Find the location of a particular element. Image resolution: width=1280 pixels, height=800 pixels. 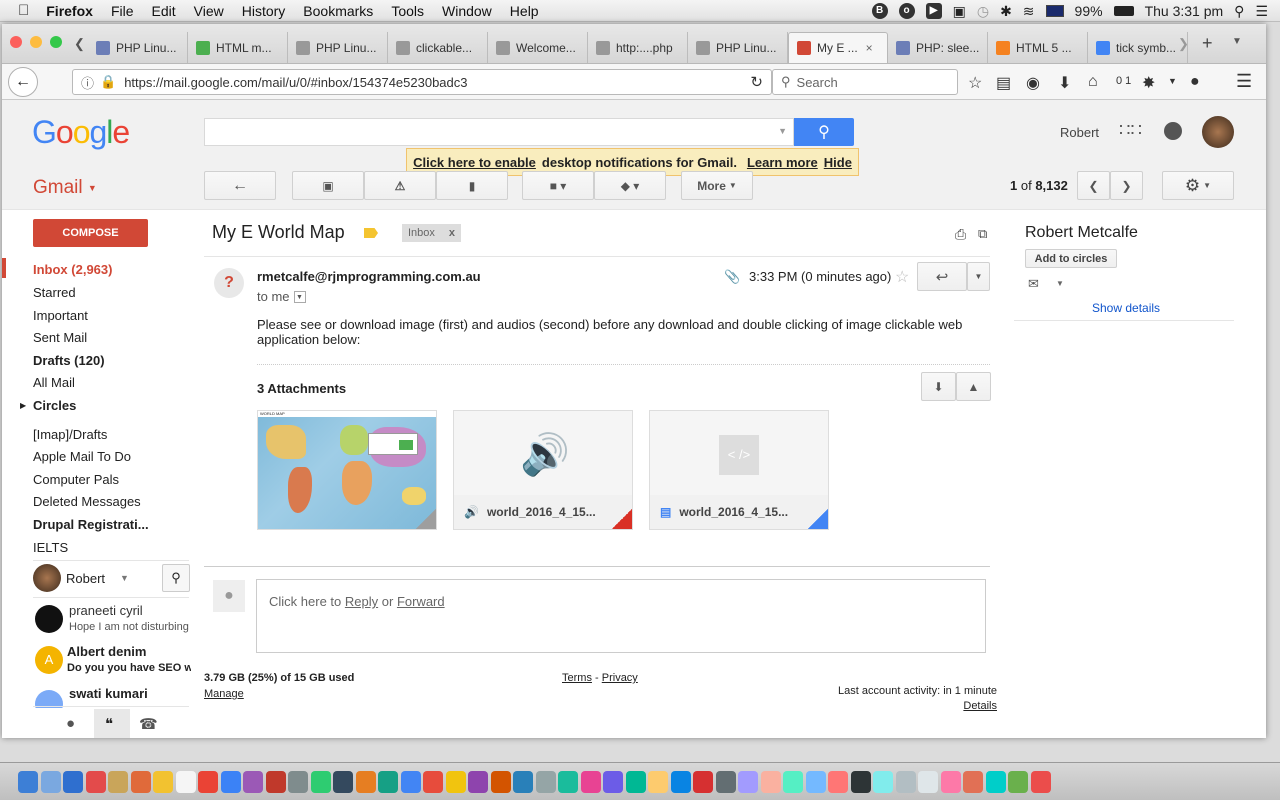

google-logo: Google is located at coordinates (81, 132).